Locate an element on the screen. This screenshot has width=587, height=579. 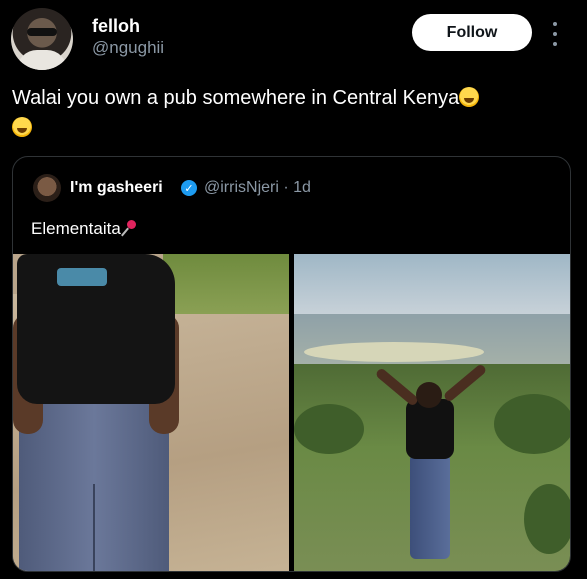
more-options-icon is located at coordinates (555, 34).